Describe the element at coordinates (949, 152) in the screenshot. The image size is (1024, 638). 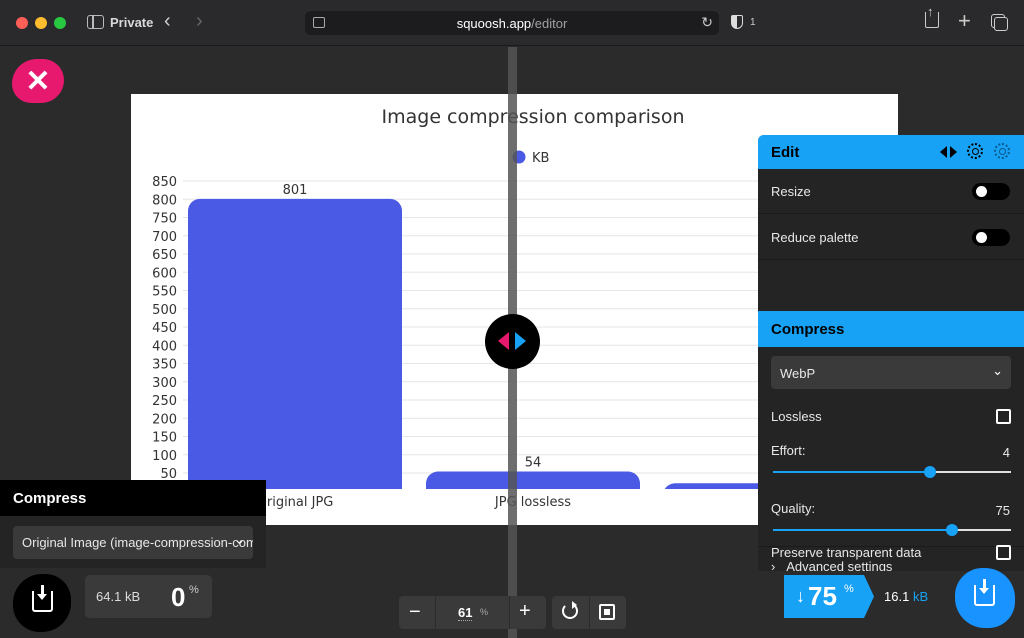
I see `swap-sides-icon` at that location.